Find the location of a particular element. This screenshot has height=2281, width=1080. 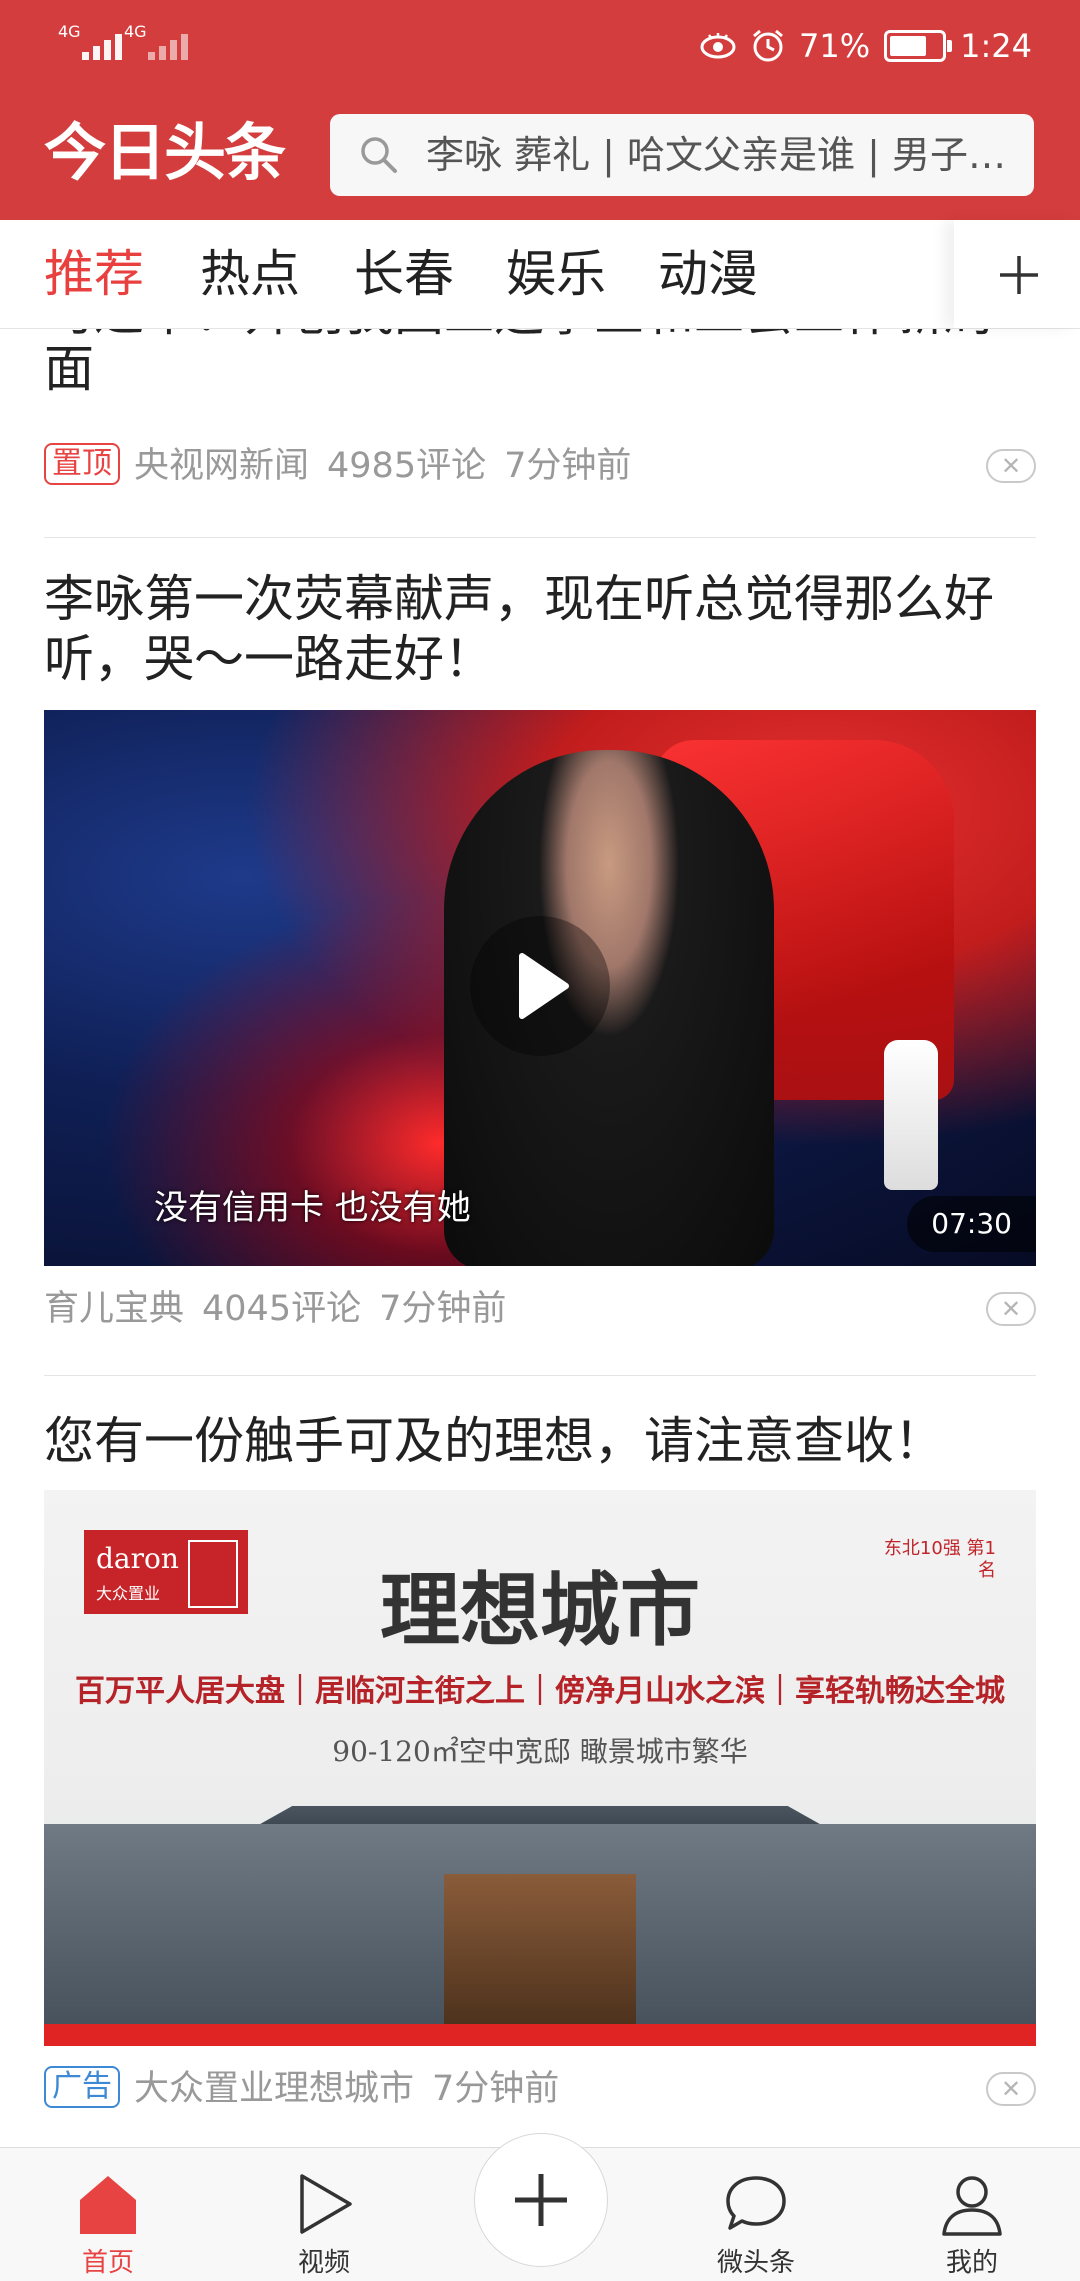

tab-entertainment: 娱乐 is located at coordinates (556, 274).